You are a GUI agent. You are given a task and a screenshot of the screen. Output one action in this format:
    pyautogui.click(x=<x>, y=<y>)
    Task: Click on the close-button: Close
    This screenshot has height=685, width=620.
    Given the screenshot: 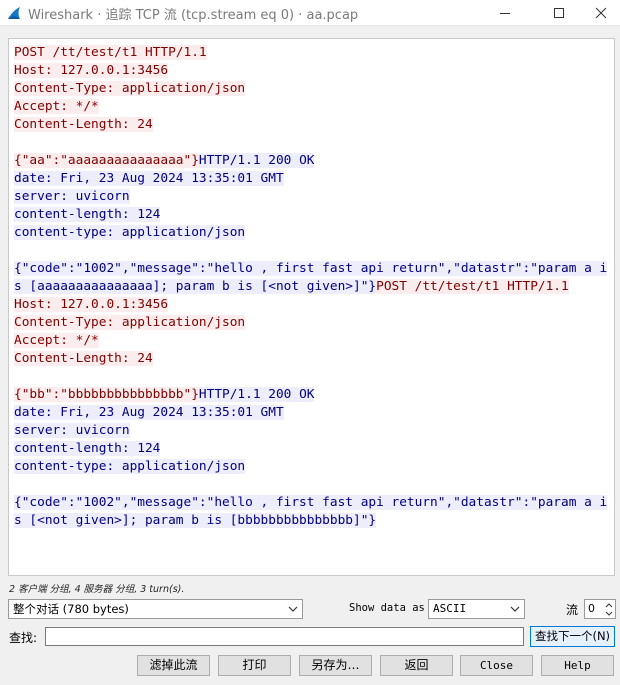 What is the action you would take?
    pyautogui.click(x=496, y=665)
    